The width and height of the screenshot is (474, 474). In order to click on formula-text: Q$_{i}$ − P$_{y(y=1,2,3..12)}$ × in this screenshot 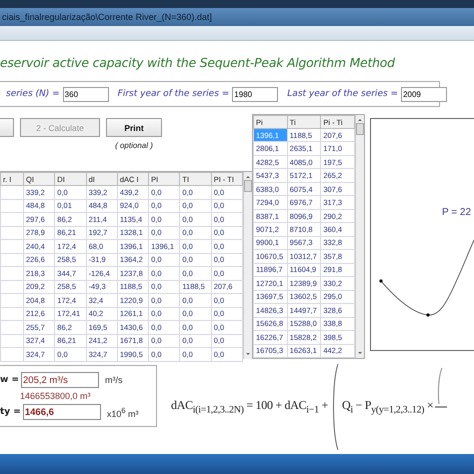, I will do `click(388, 407)`.